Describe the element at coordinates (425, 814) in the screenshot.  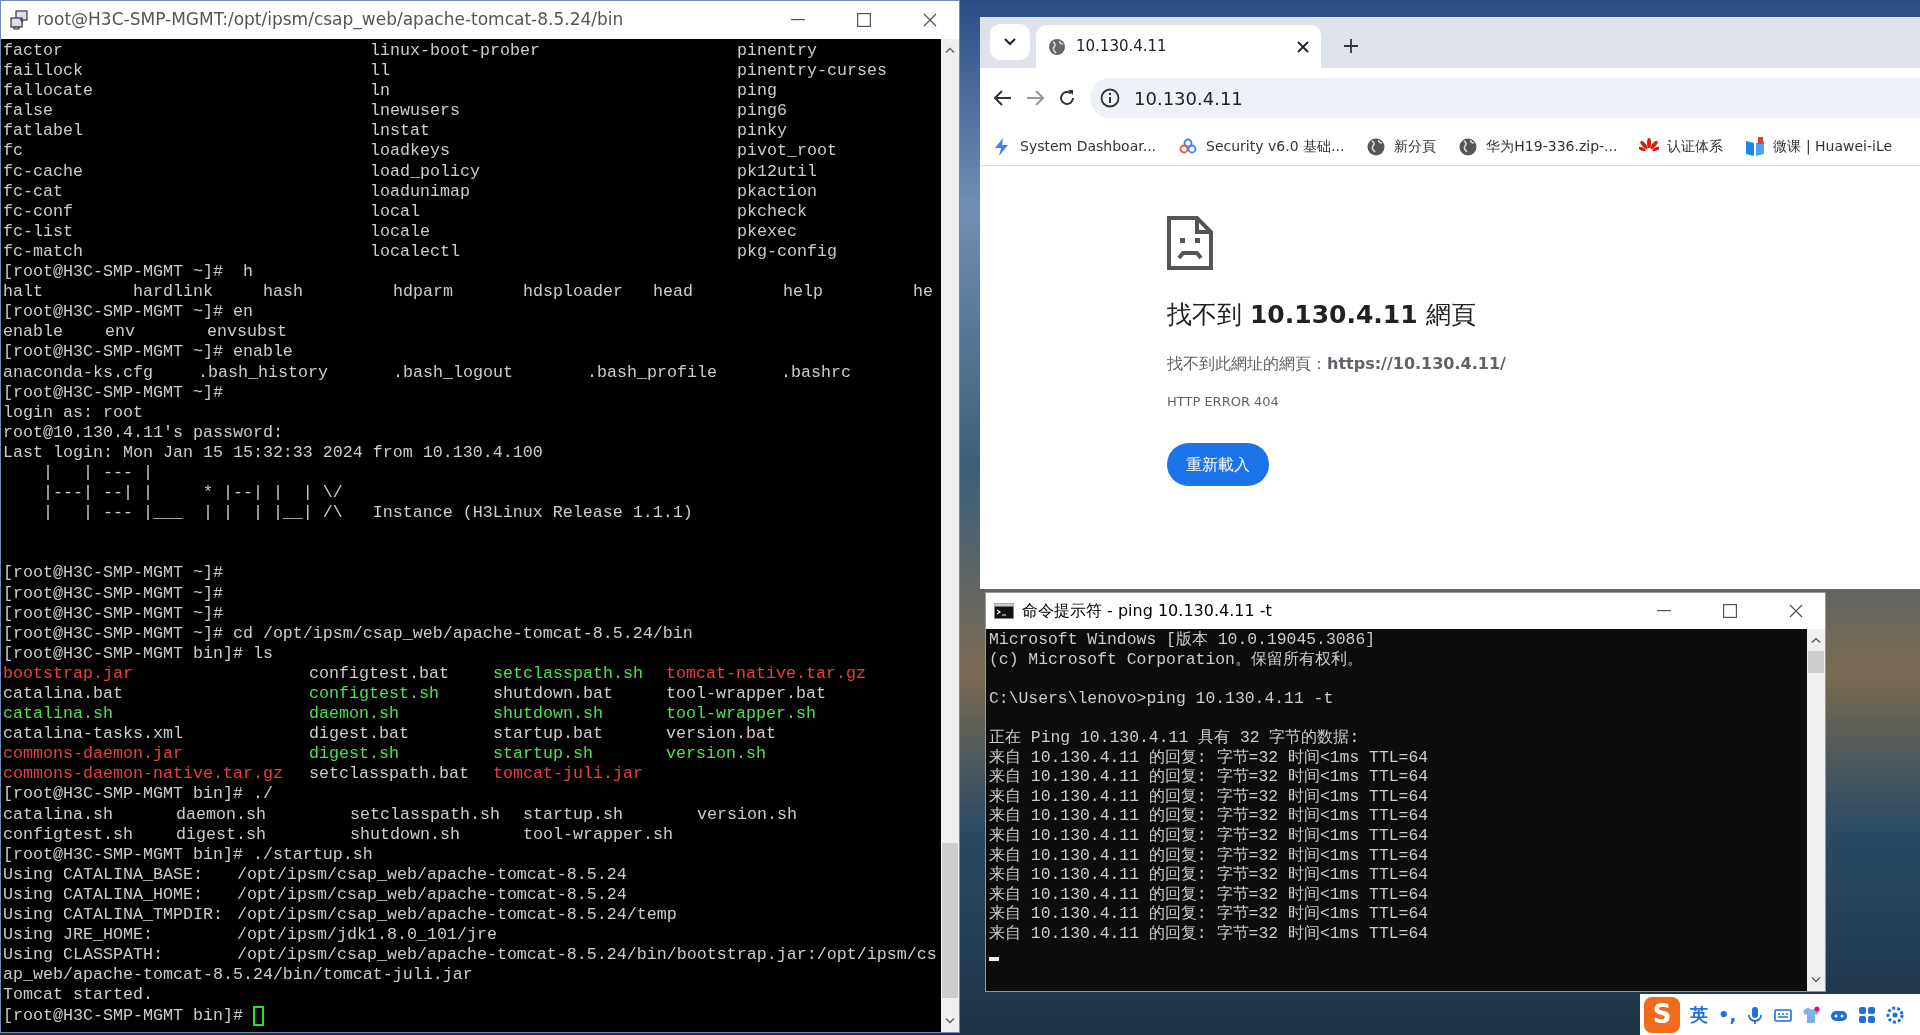
I see `terminal-text: setclasspath.sh` at that location.